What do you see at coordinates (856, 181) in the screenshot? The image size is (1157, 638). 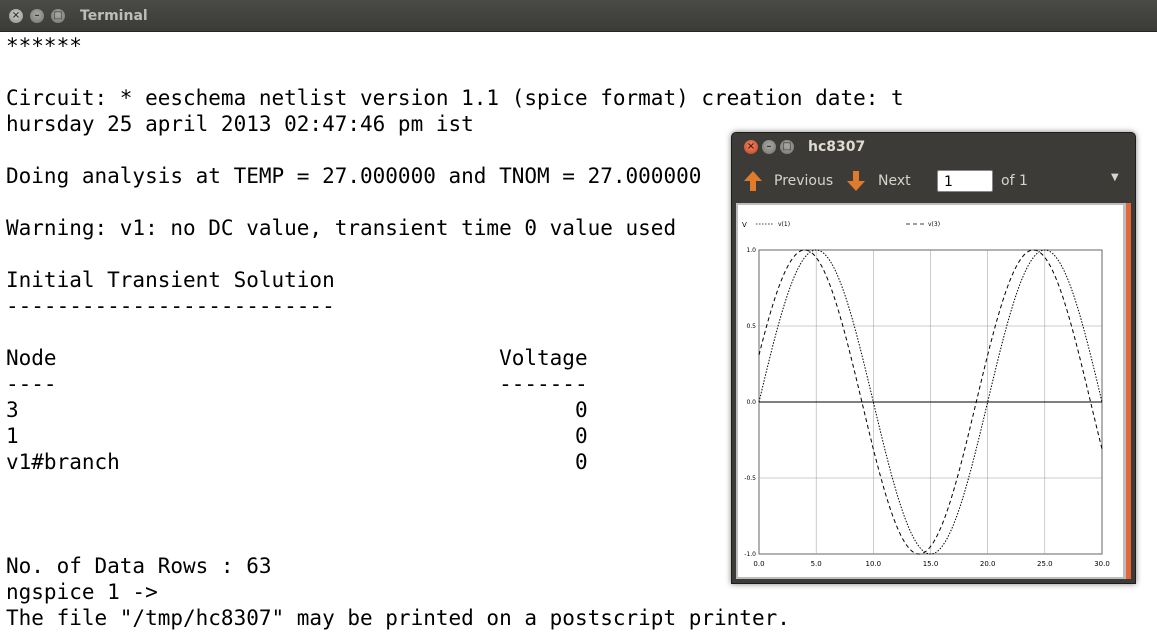 I see `arrow-down-icon` at bounding box center [856, 181].